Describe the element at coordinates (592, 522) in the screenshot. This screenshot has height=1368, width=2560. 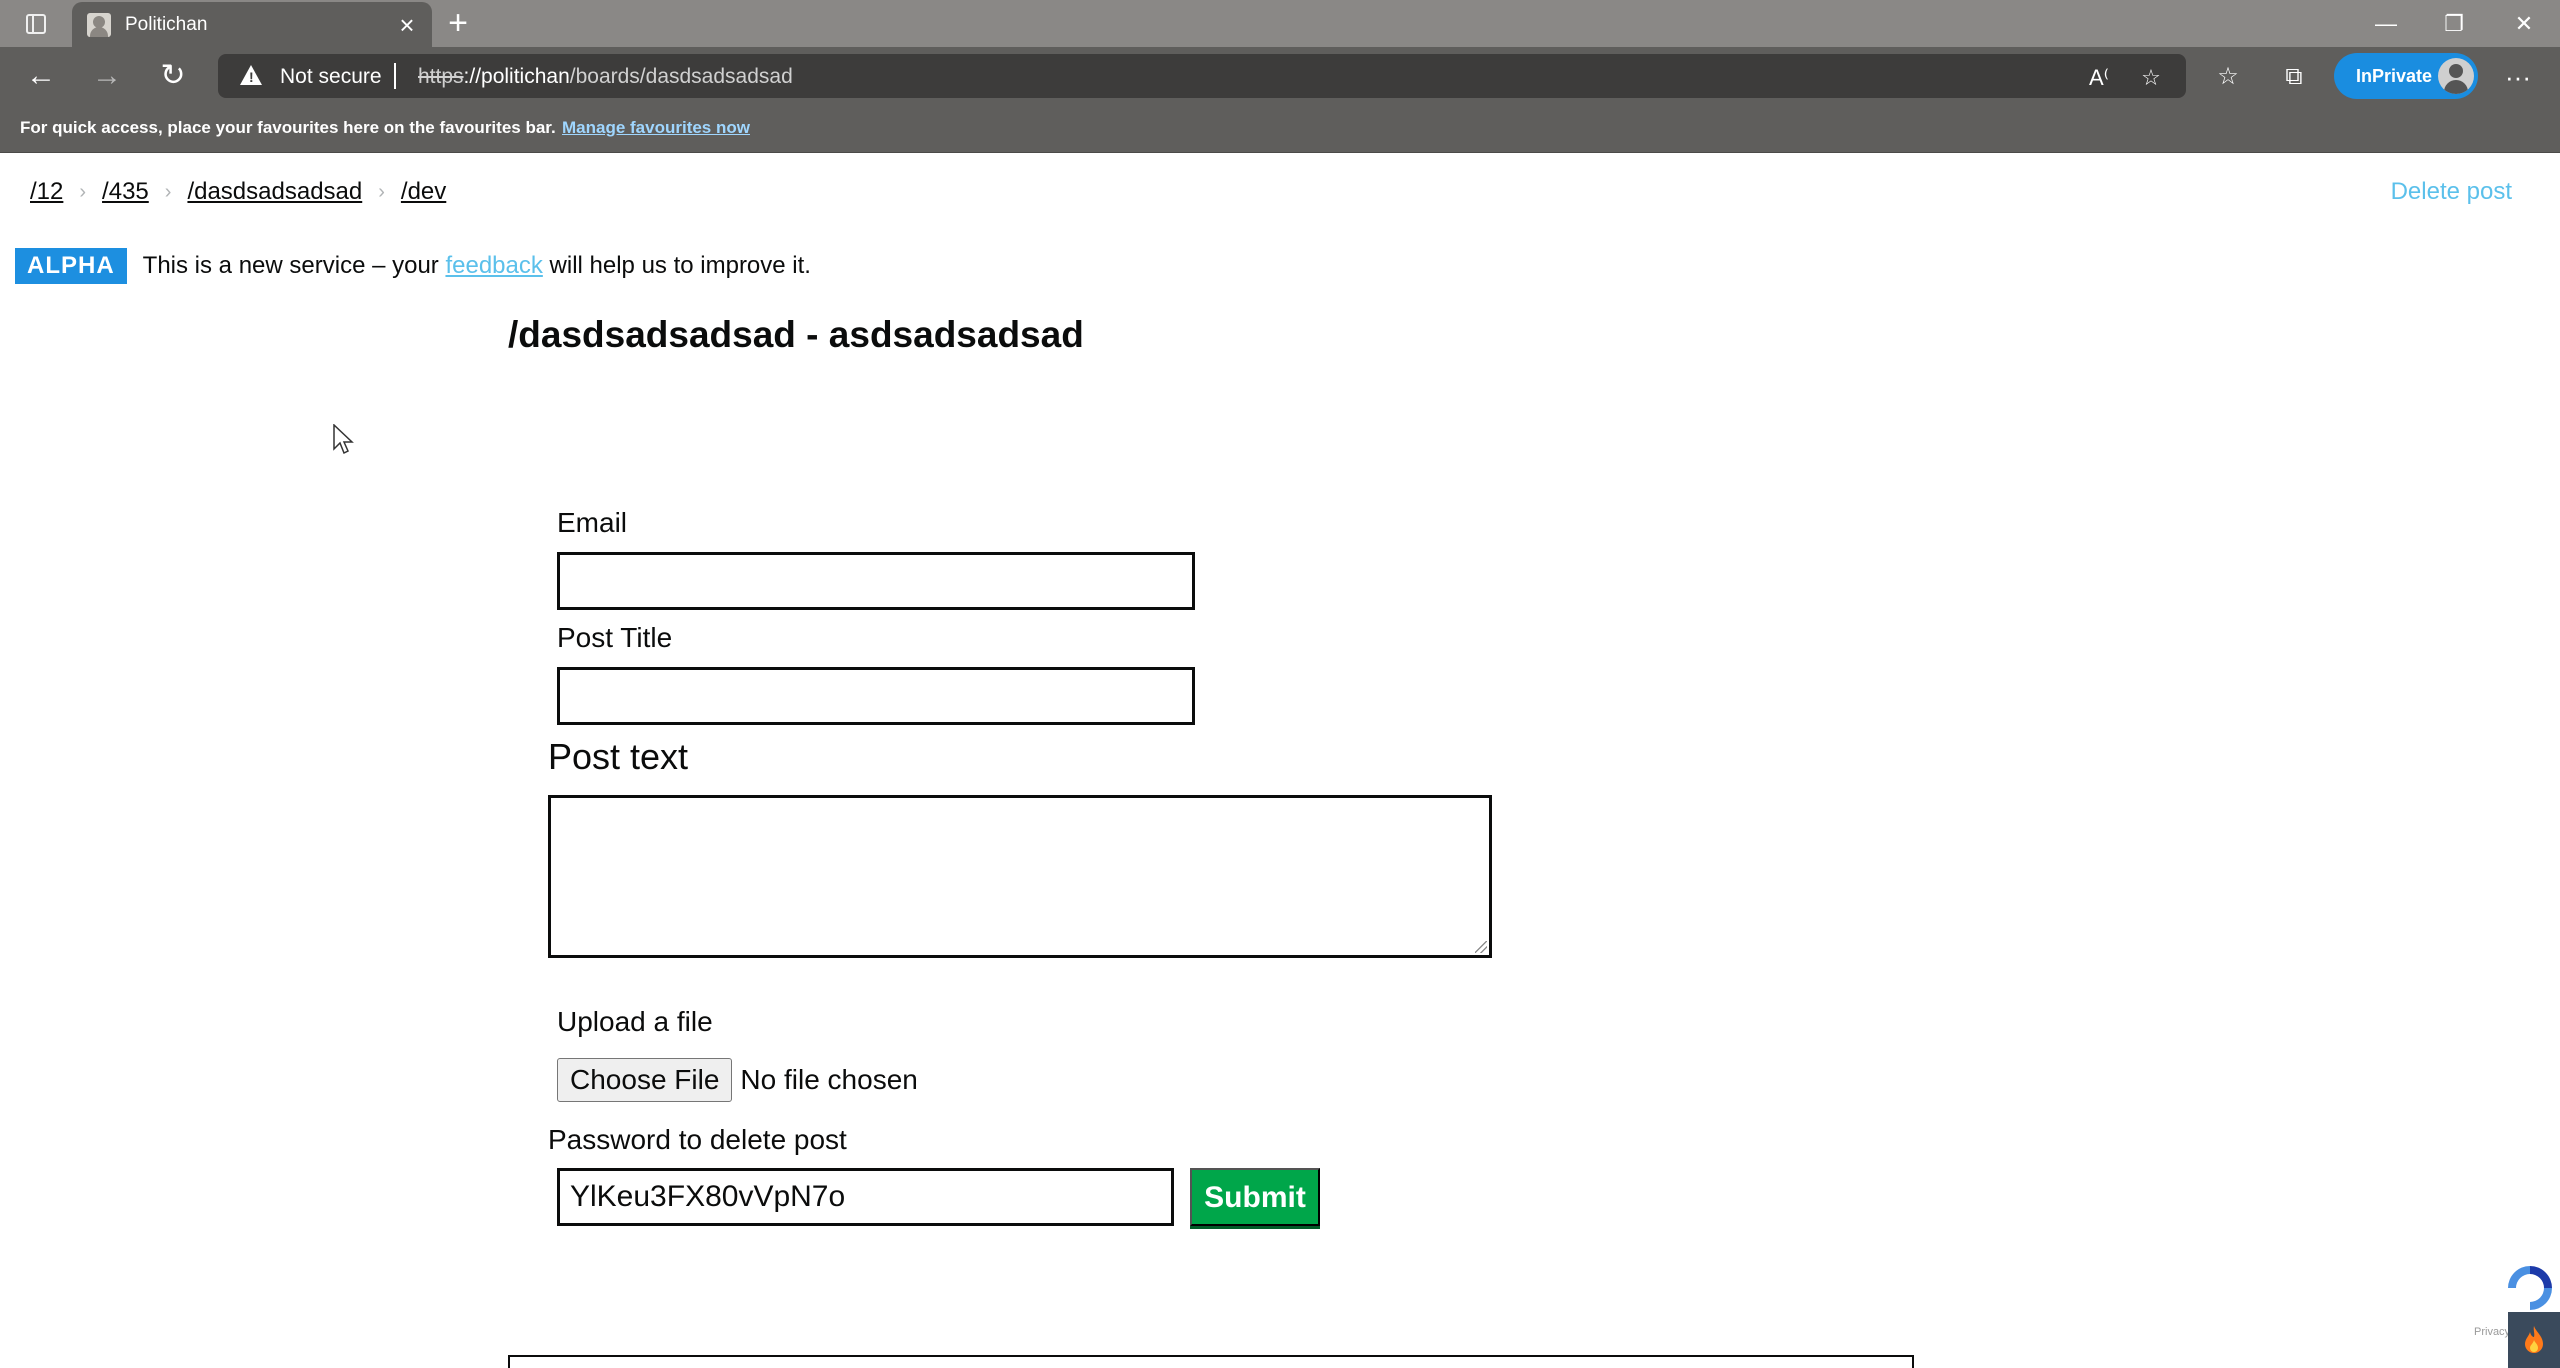
I see `email-label: Email` at that location.